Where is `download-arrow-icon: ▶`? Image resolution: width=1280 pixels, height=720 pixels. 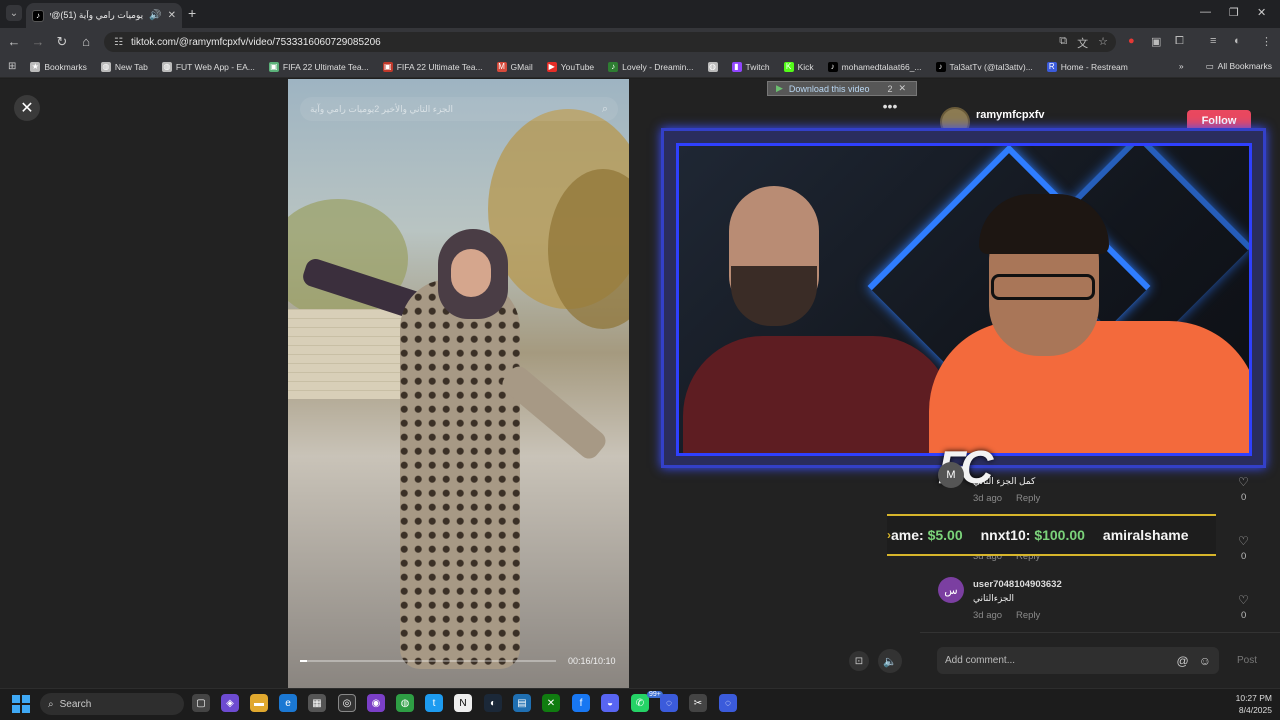 download-arrow-icon: ▶ is located at coordinates (779, 88).